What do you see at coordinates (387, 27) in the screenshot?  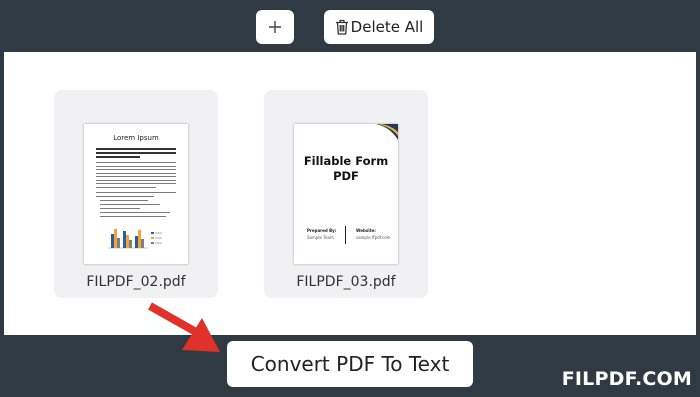 I see `delete-all-label: Delete All` at bounding box center [387, 27].